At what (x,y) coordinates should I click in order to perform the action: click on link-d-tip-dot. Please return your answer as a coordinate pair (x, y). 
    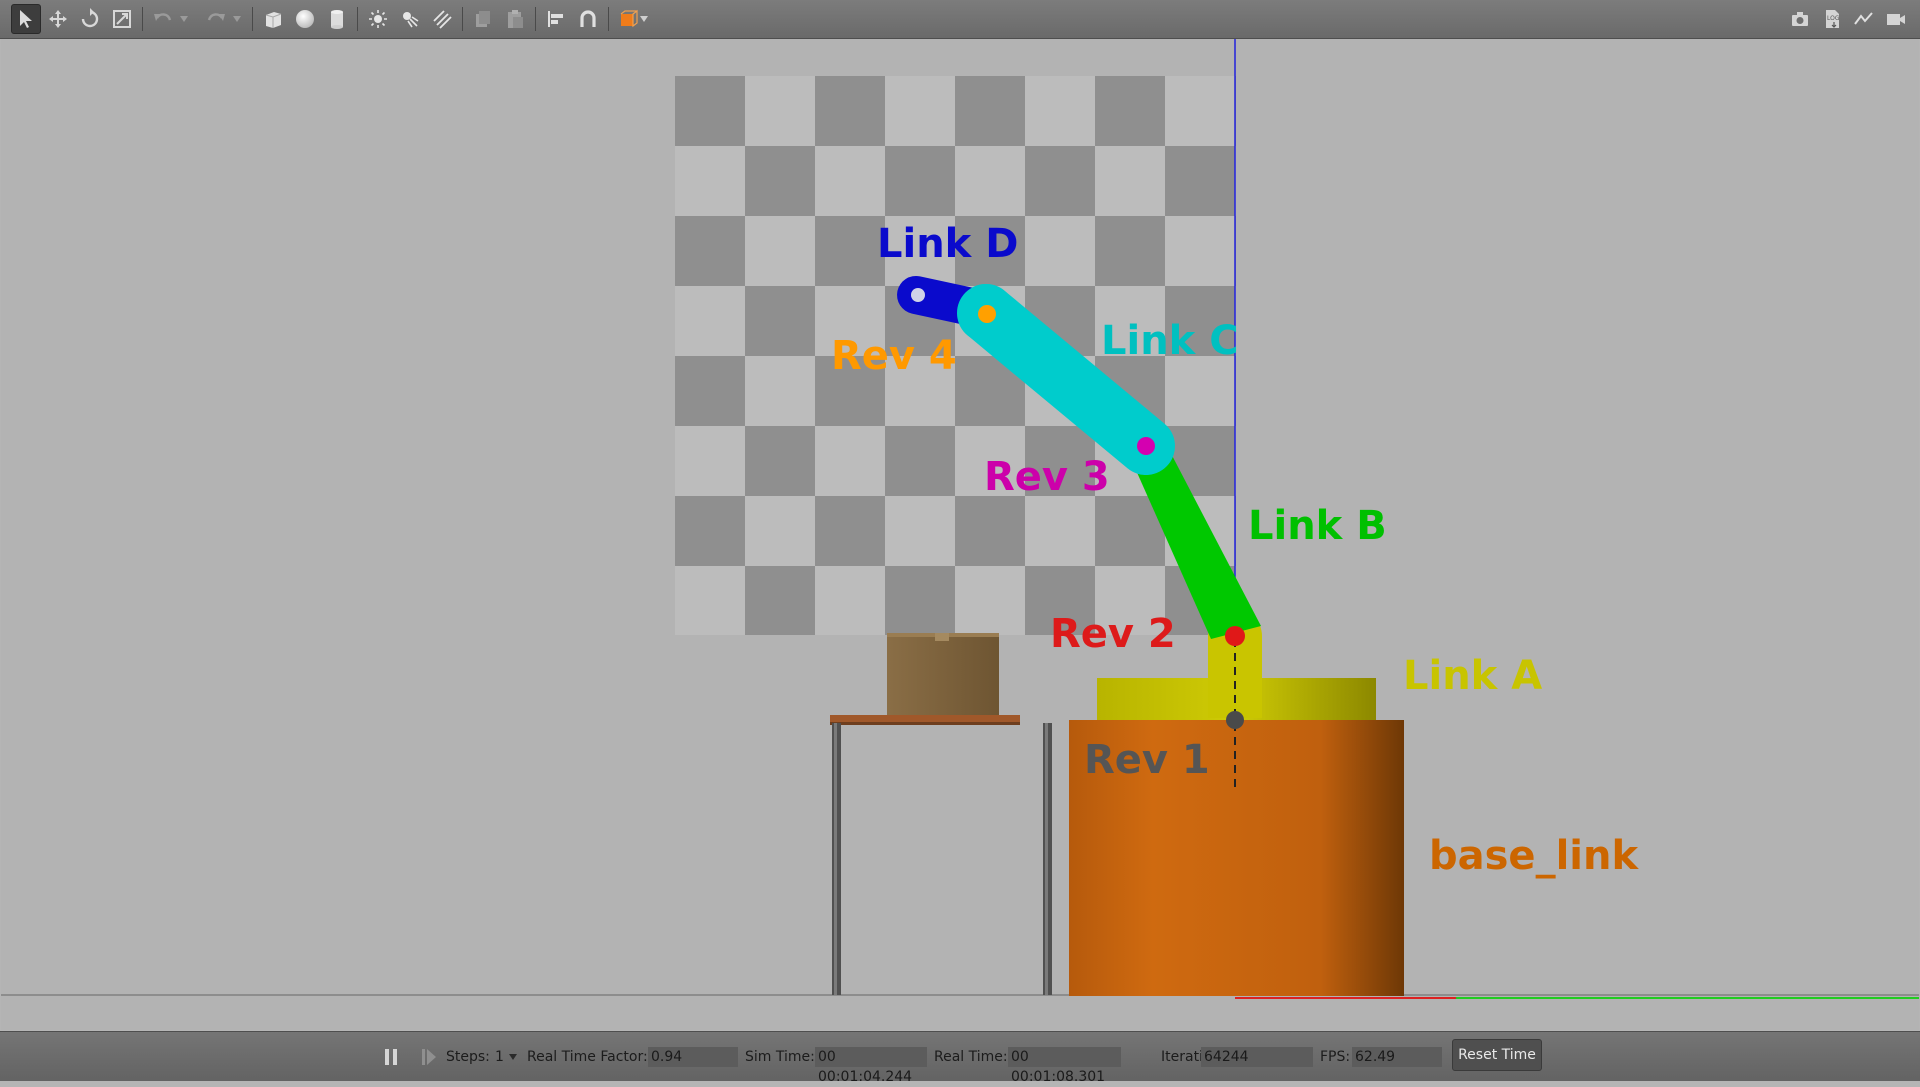
    Looking at the image, I should click on (918, 295).